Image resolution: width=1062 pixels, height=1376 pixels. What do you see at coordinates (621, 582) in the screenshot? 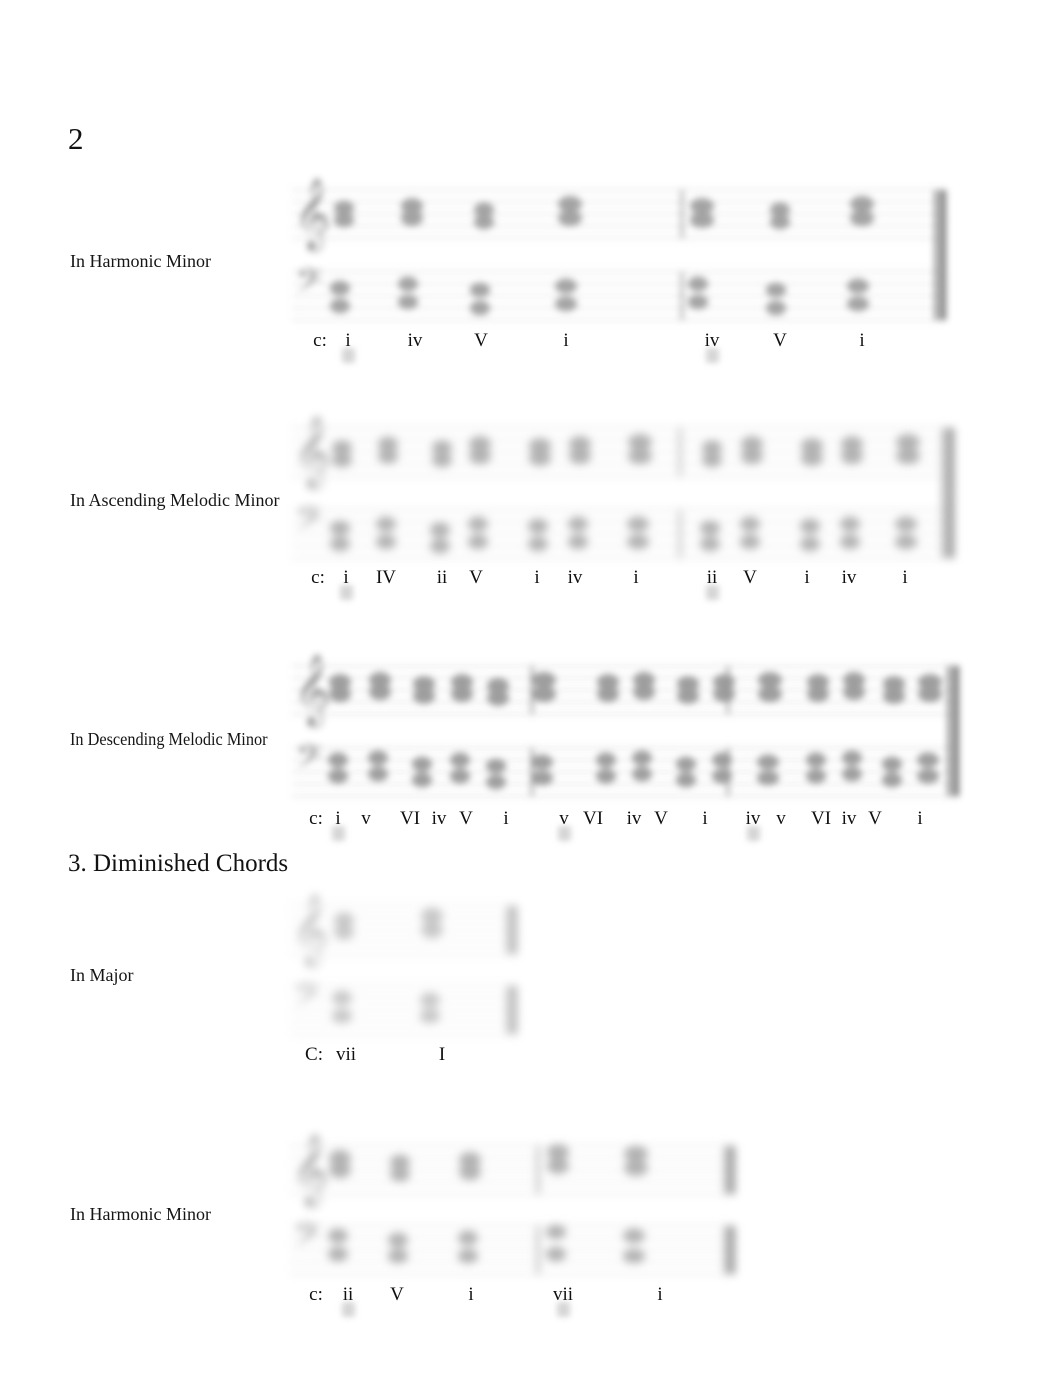
I see `analysis-row-ascending-melodic-minor: c: i IV ii V i iv i ii V i iv i` at bounding box center [621, 582].